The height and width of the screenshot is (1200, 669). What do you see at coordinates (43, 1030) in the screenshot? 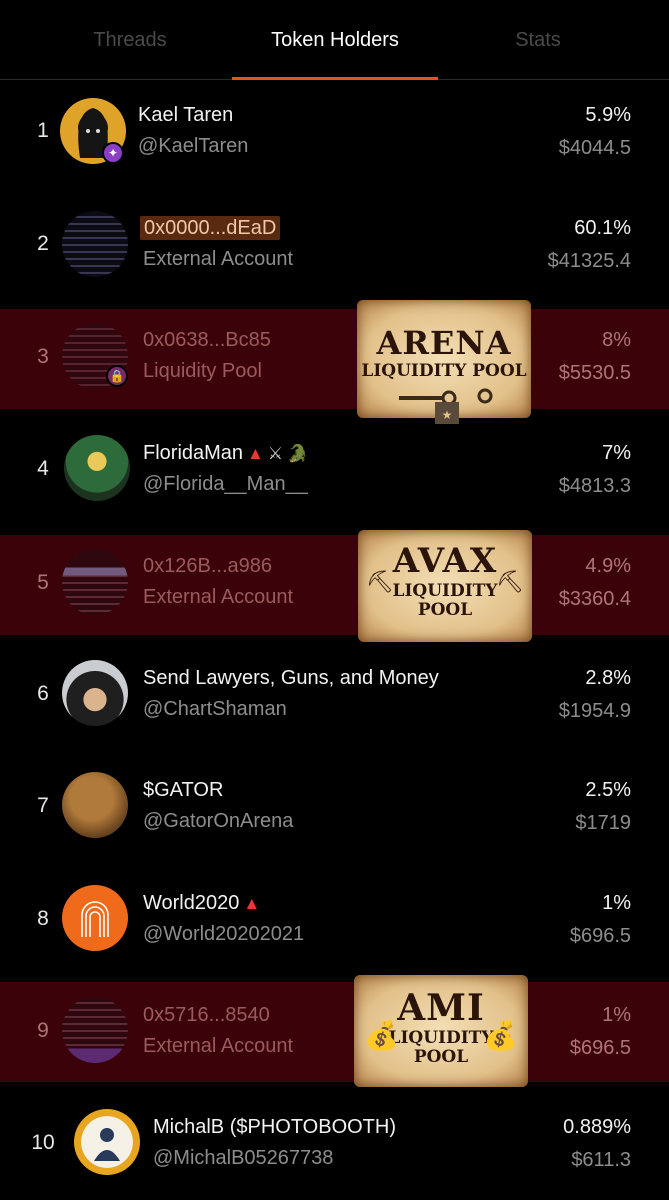
I see `rank: 9` at bounding box center [43, 1030].